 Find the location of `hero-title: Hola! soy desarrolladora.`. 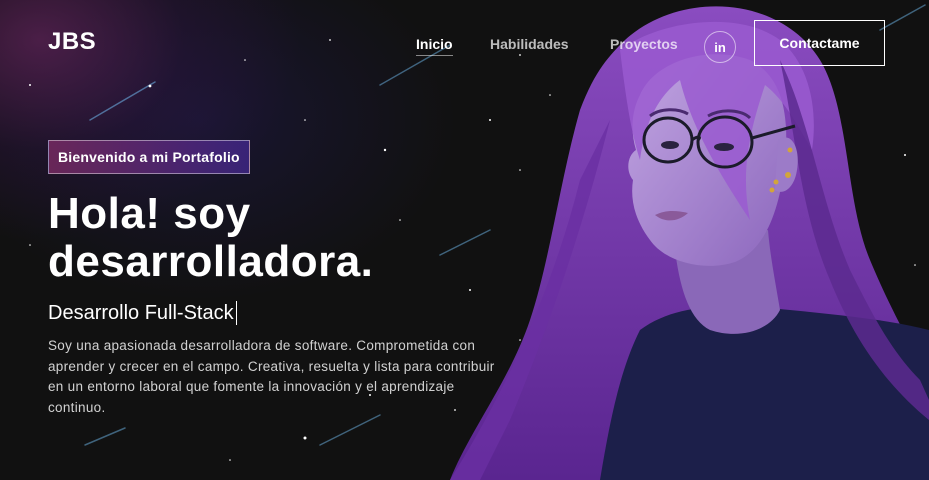

hero-title: Hola! soy desarrolladora. is located at coordinates (278, 238).